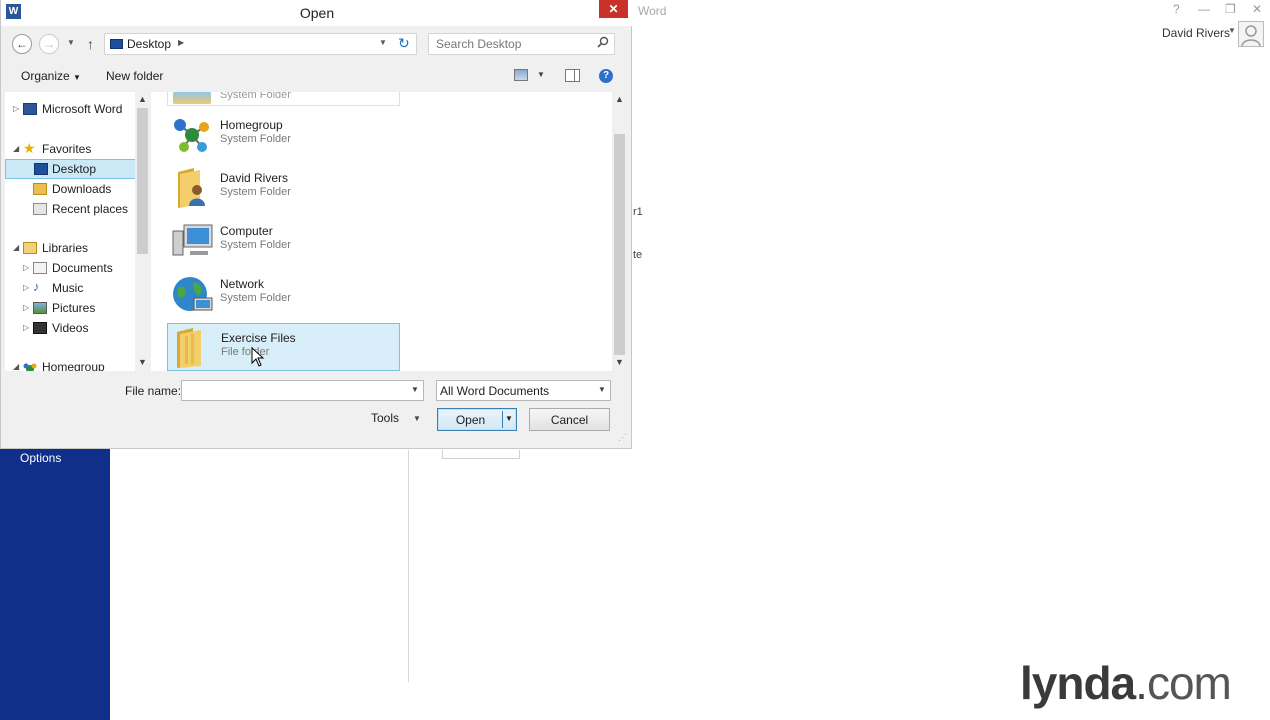  Describe the element at coordinates (283, 347) in the screenshot. I see `list-item-exercise-files: Exercise Files File folder` at that location.